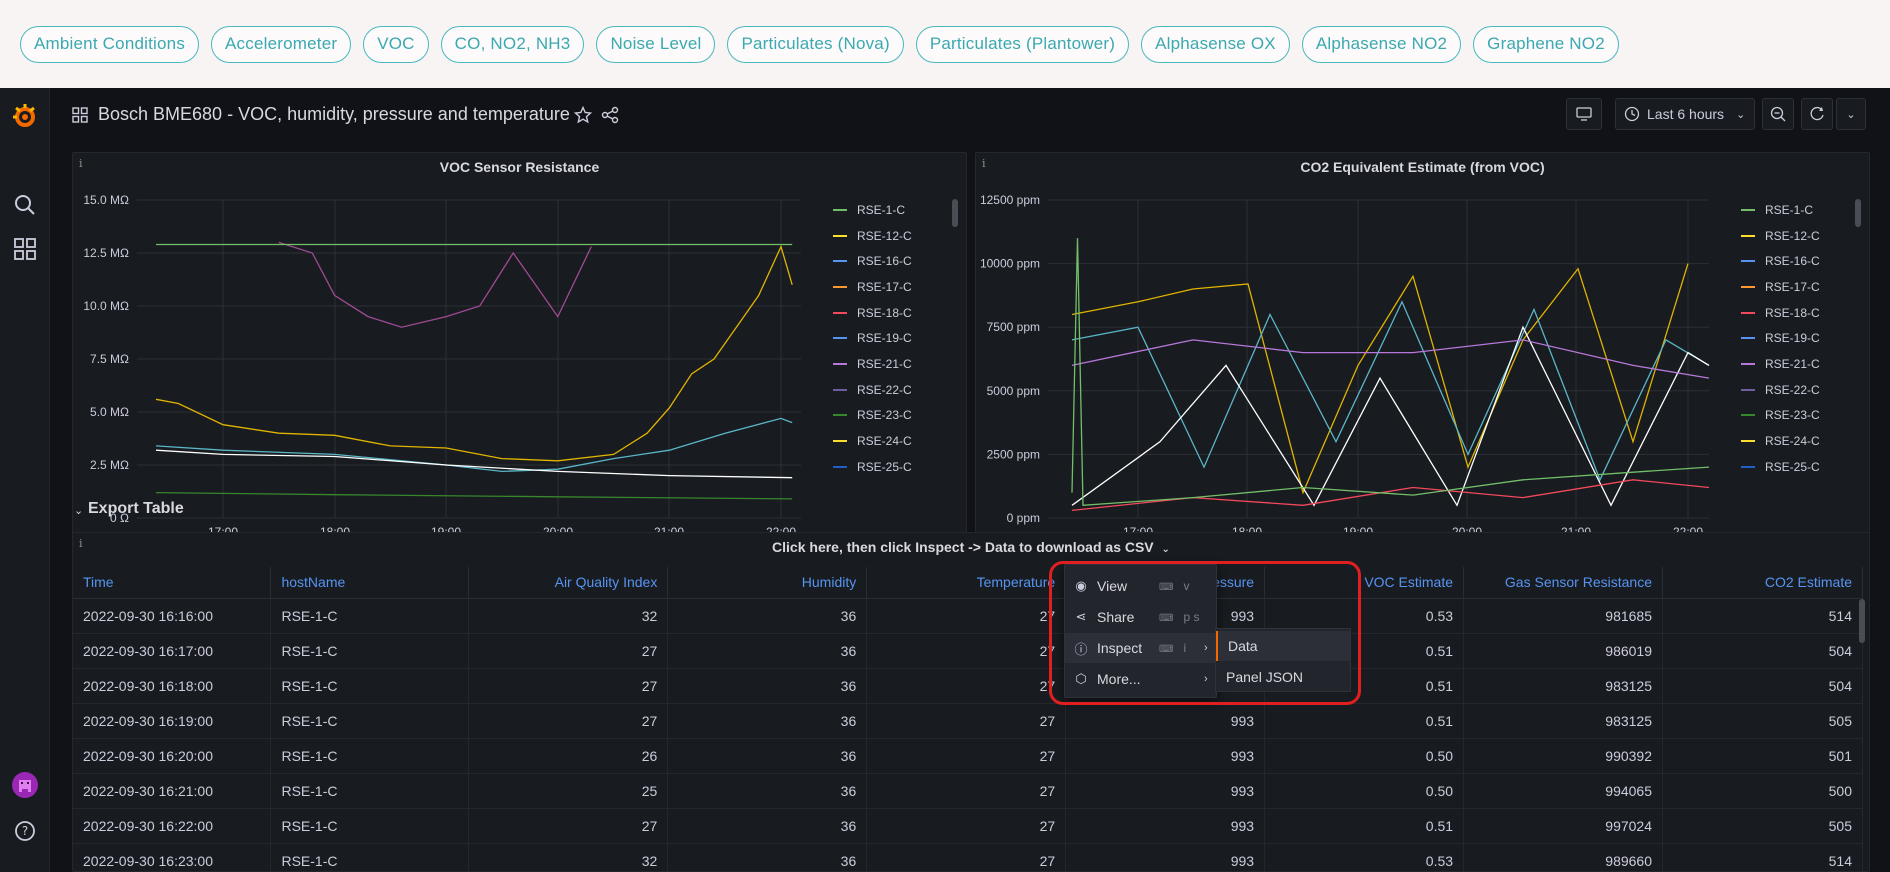 This screenshot has width=1890, height=872. I want to click on submenu-item-data: Data, so click(1283, 646).